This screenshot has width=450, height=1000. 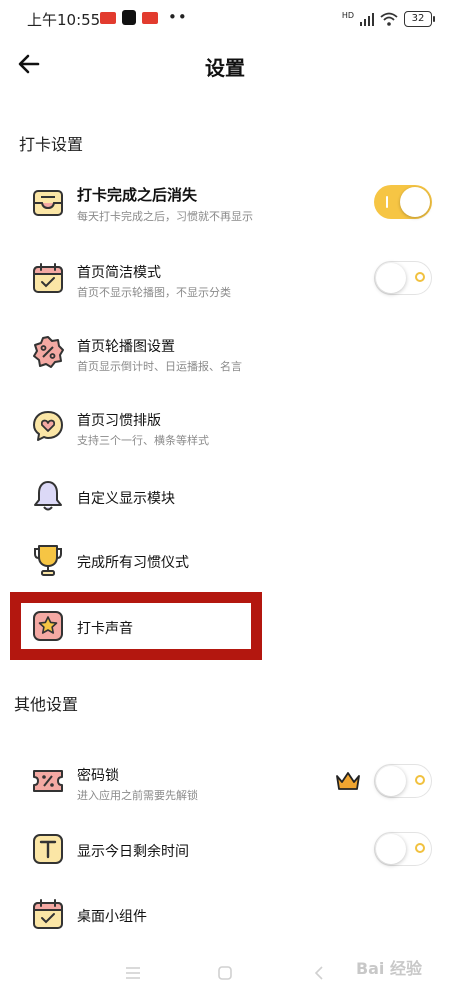 I want to click on crown-icon, so click(x=348, y=781).